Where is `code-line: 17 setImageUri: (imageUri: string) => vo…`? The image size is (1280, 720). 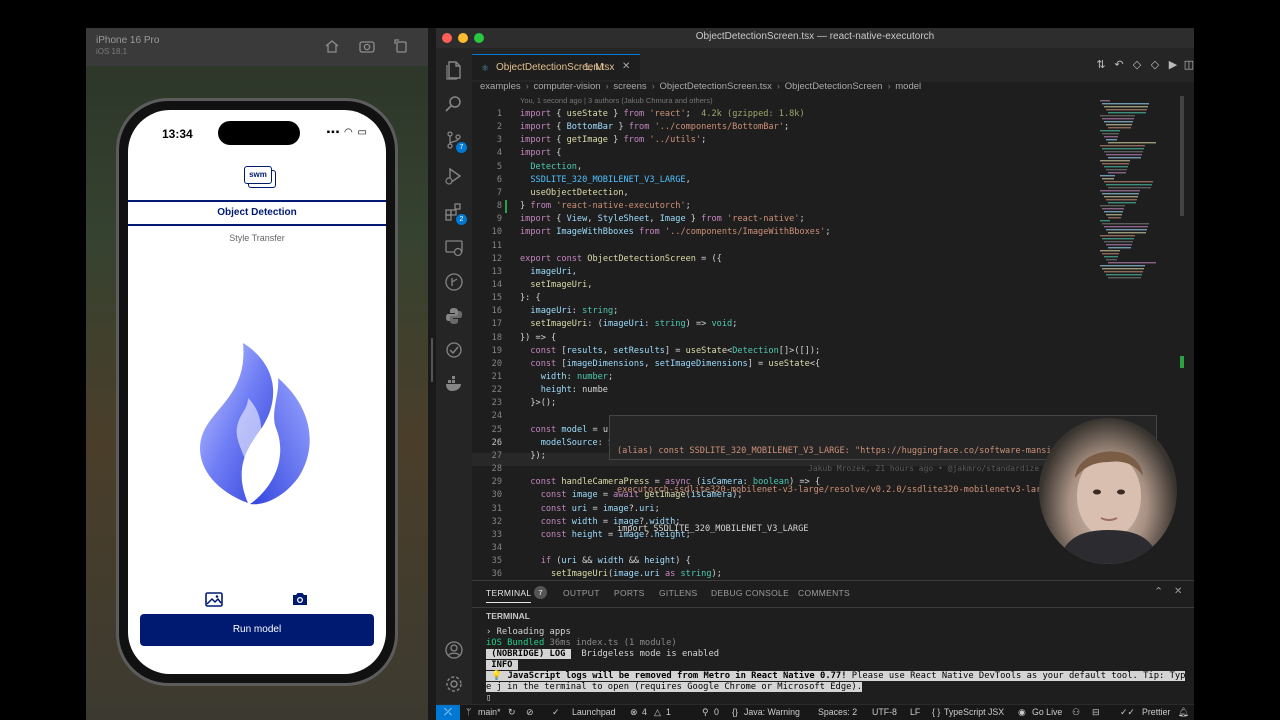
code-line: 17 setImageUri: (imageUri: string) => vo… is located at coordinates (802, 324).